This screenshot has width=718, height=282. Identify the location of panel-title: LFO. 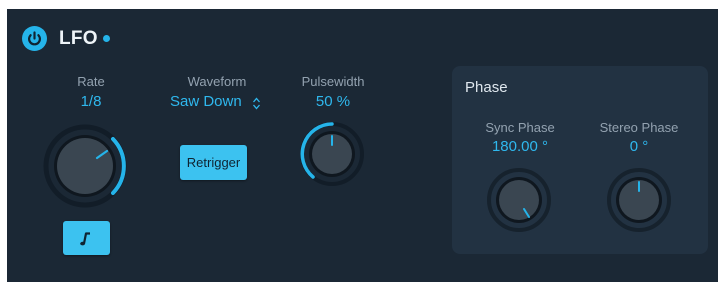
(78, 38).